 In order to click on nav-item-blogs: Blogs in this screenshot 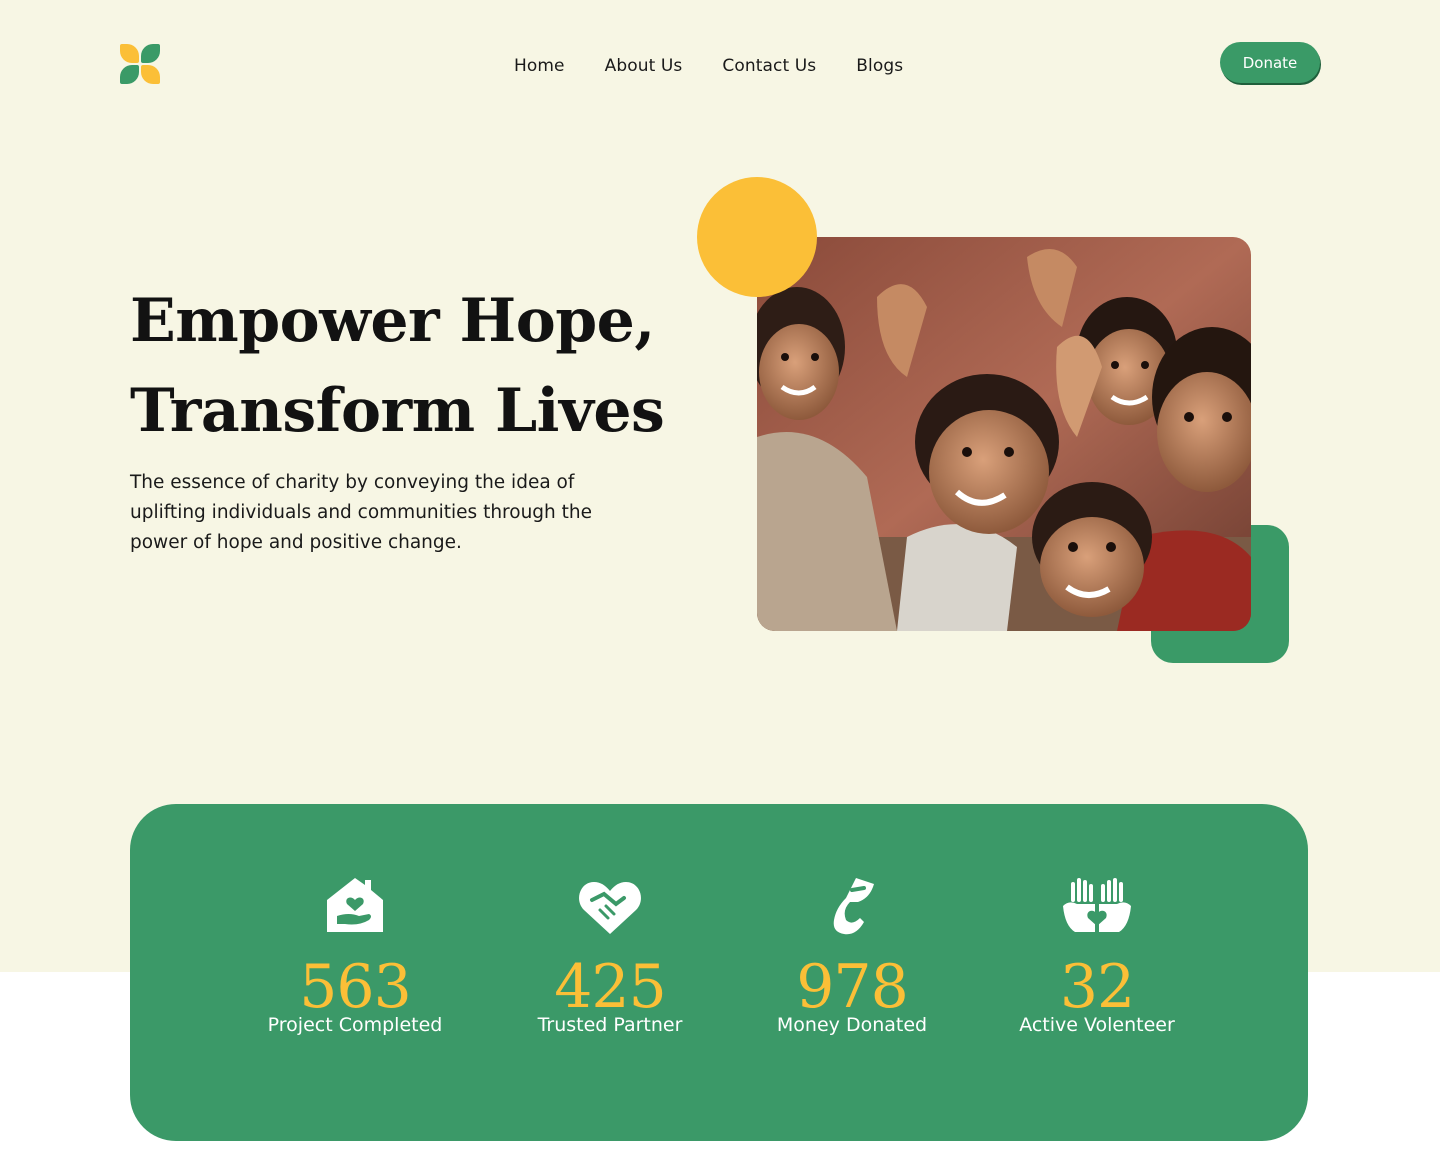, I will do `click(879, 66)`.